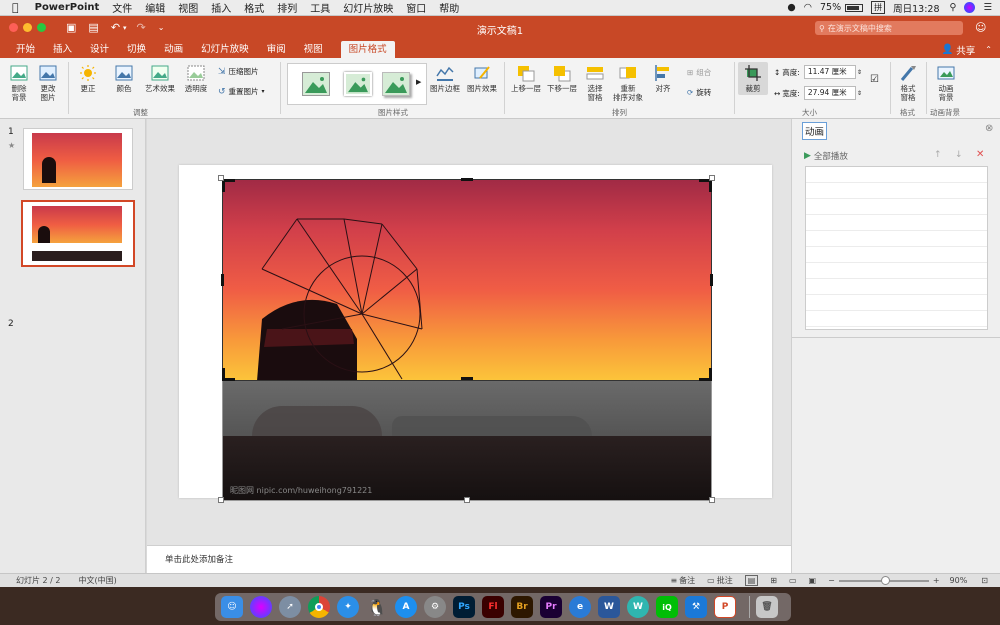 The height and width of the screenshot is (625, 1000). I want to click on tab-review: 审阅, so click(276, 49).